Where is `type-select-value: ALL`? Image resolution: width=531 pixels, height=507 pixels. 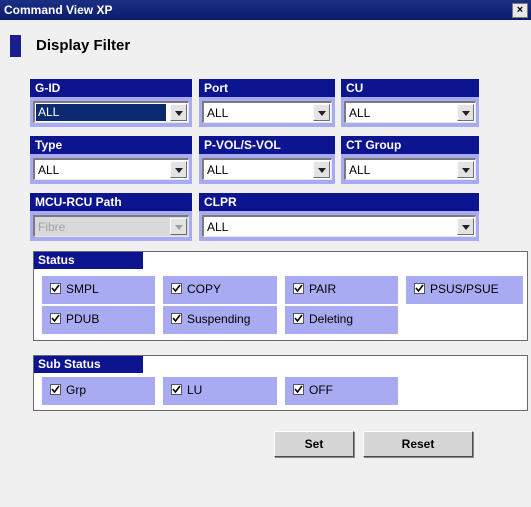
type-select-value: ALL is located at coordinates (49, 170).